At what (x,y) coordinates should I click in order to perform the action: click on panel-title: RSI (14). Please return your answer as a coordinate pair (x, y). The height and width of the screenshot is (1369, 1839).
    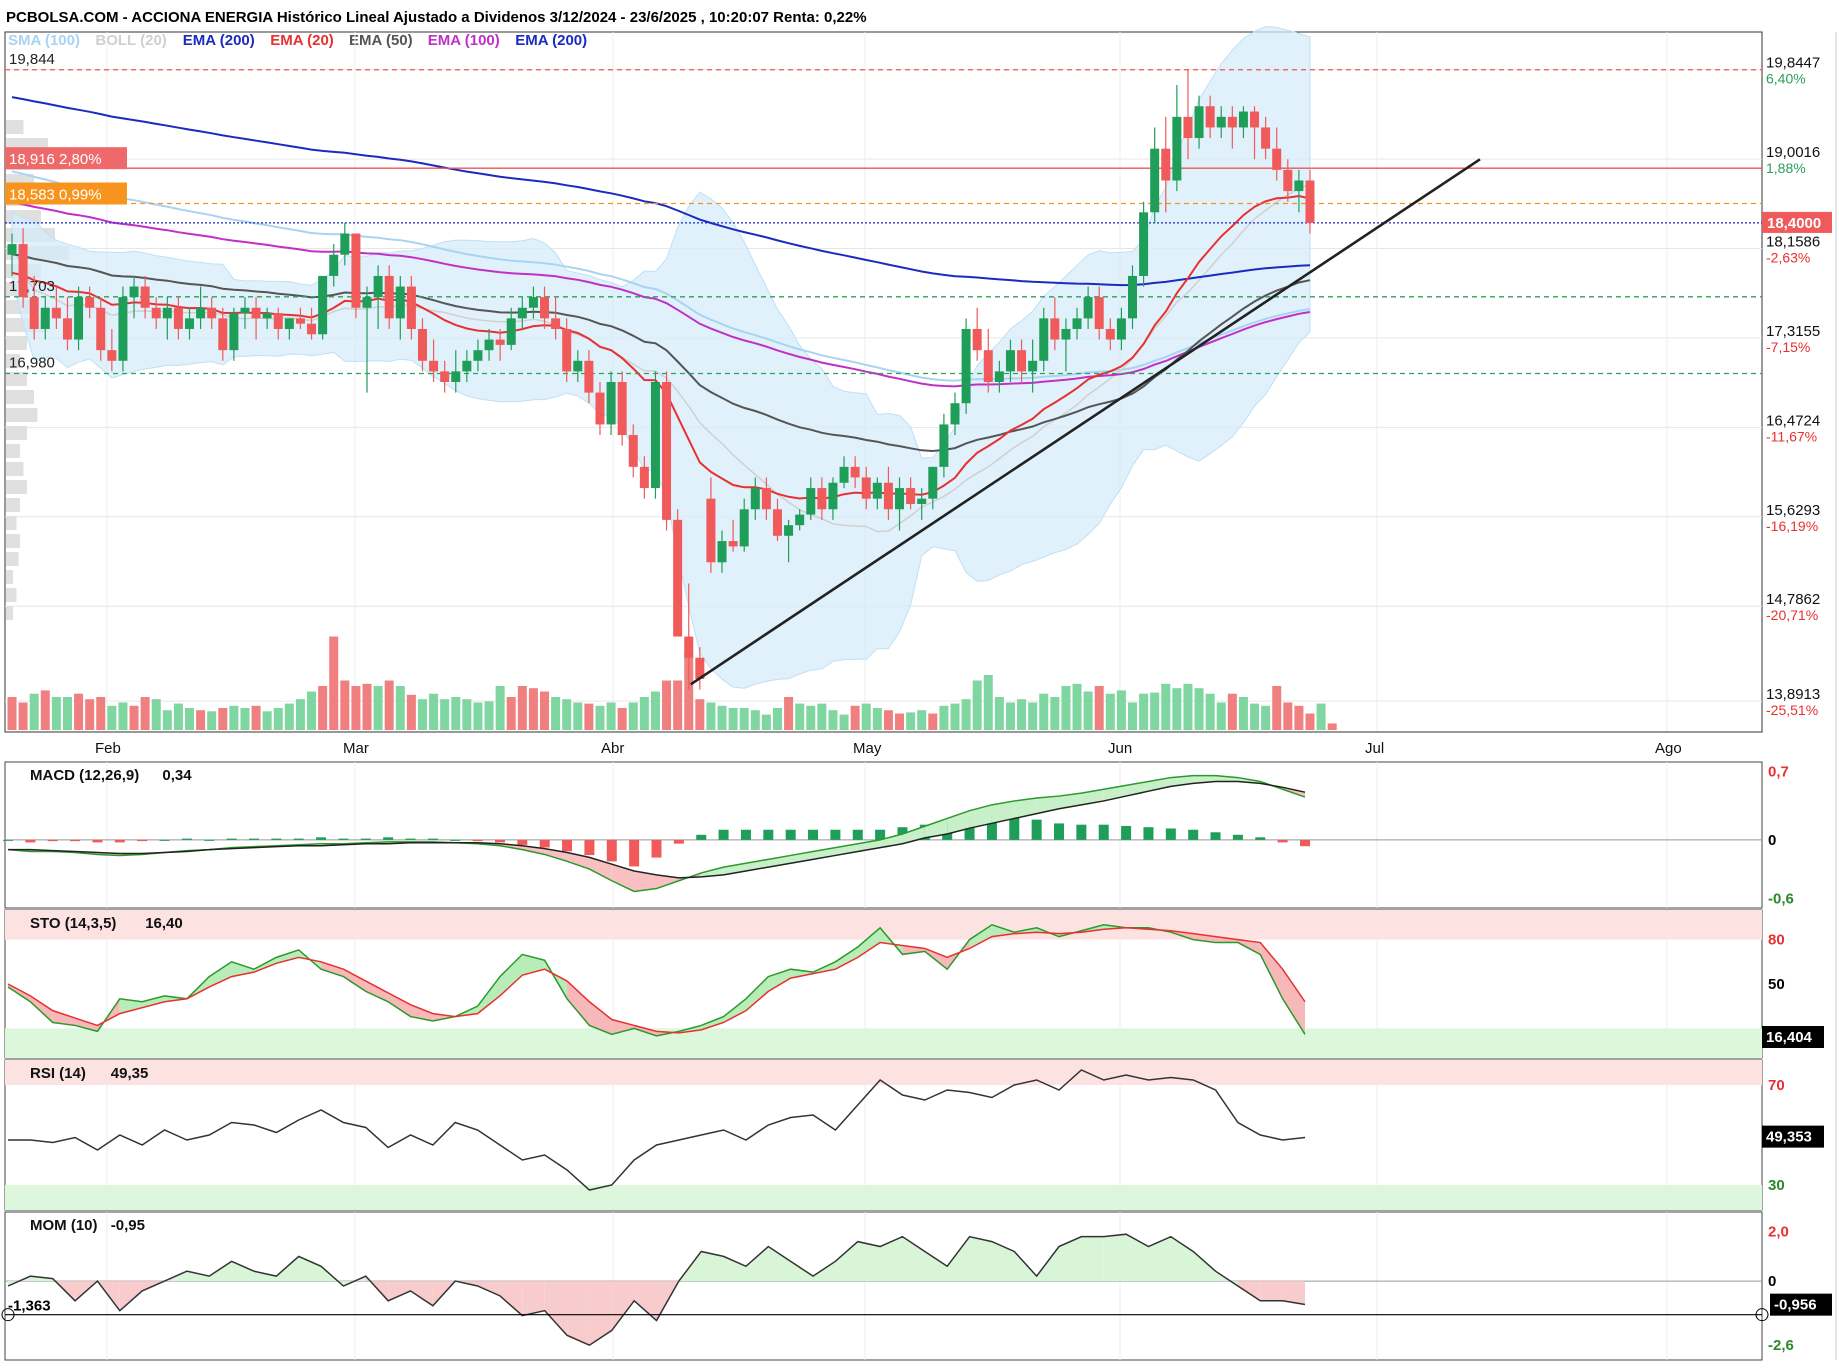
    Looking at the image, I should click on (58, 1073).